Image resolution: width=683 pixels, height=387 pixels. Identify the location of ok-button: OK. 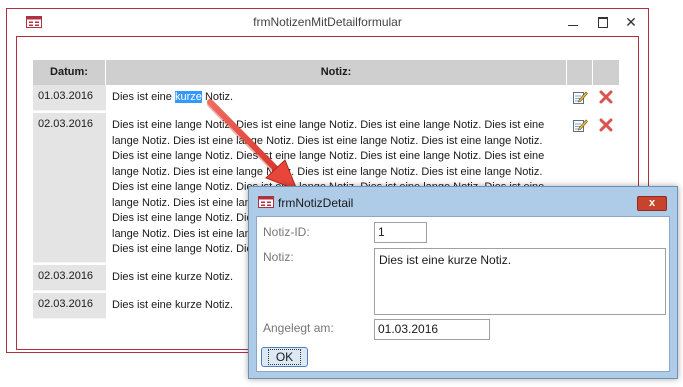
(284, 357).